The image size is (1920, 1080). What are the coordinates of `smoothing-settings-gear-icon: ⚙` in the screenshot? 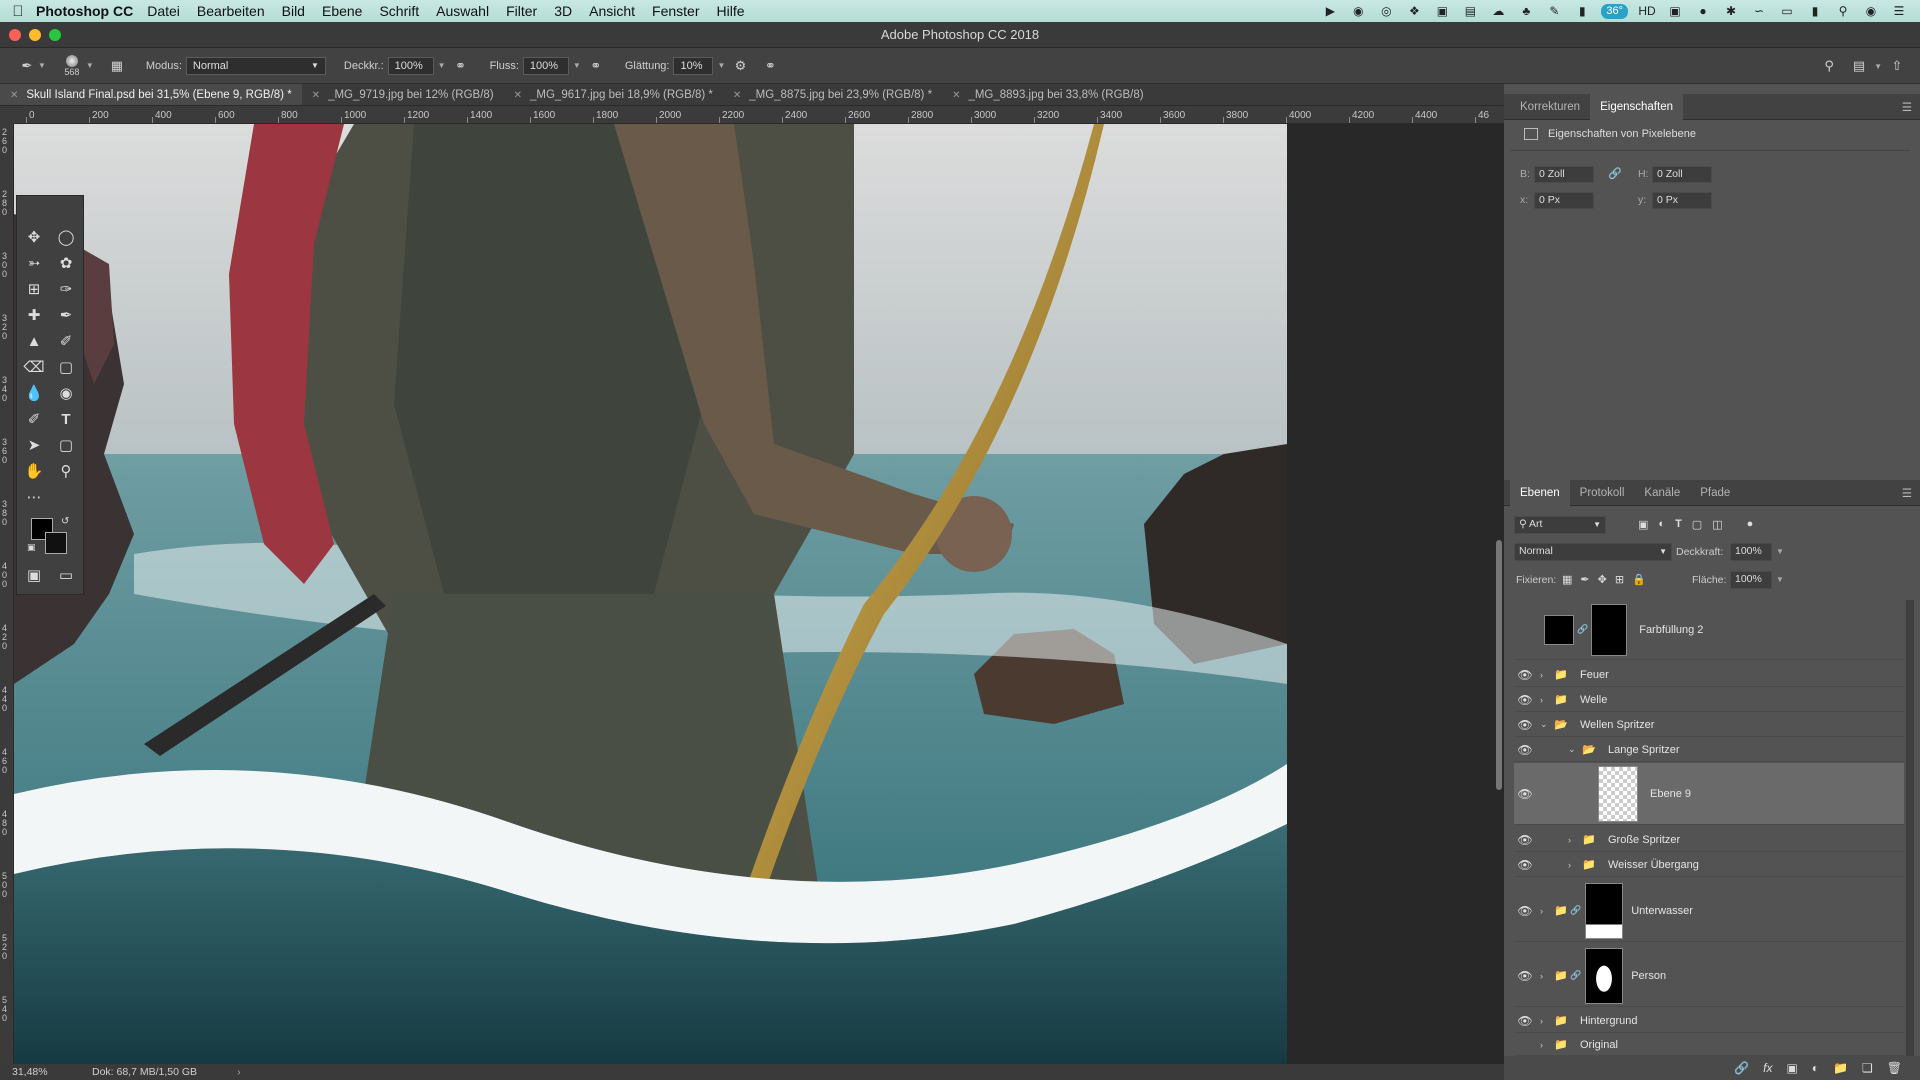 It's located at (740, 66).